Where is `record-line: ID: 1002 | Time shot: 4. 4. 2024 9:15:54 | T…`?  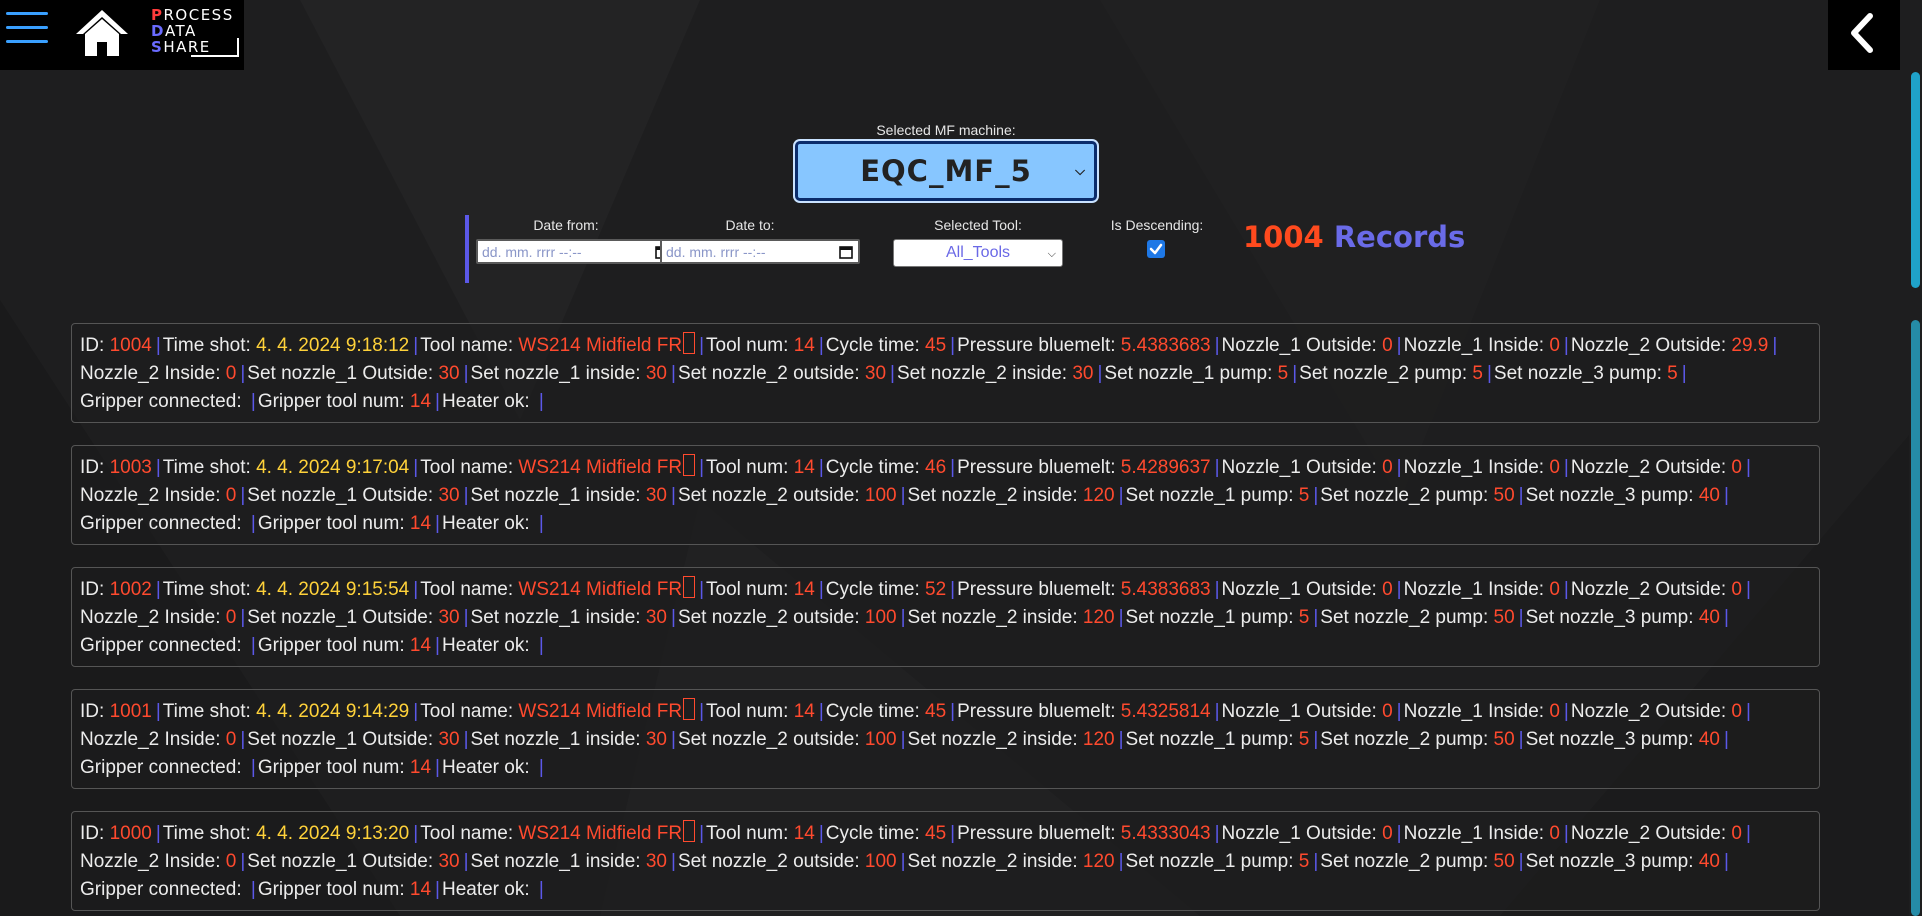 record-line: ID: 1002 | Time shot: 4. 4. 2024 9:15:54 | T… is located at coordinates (945, 590).